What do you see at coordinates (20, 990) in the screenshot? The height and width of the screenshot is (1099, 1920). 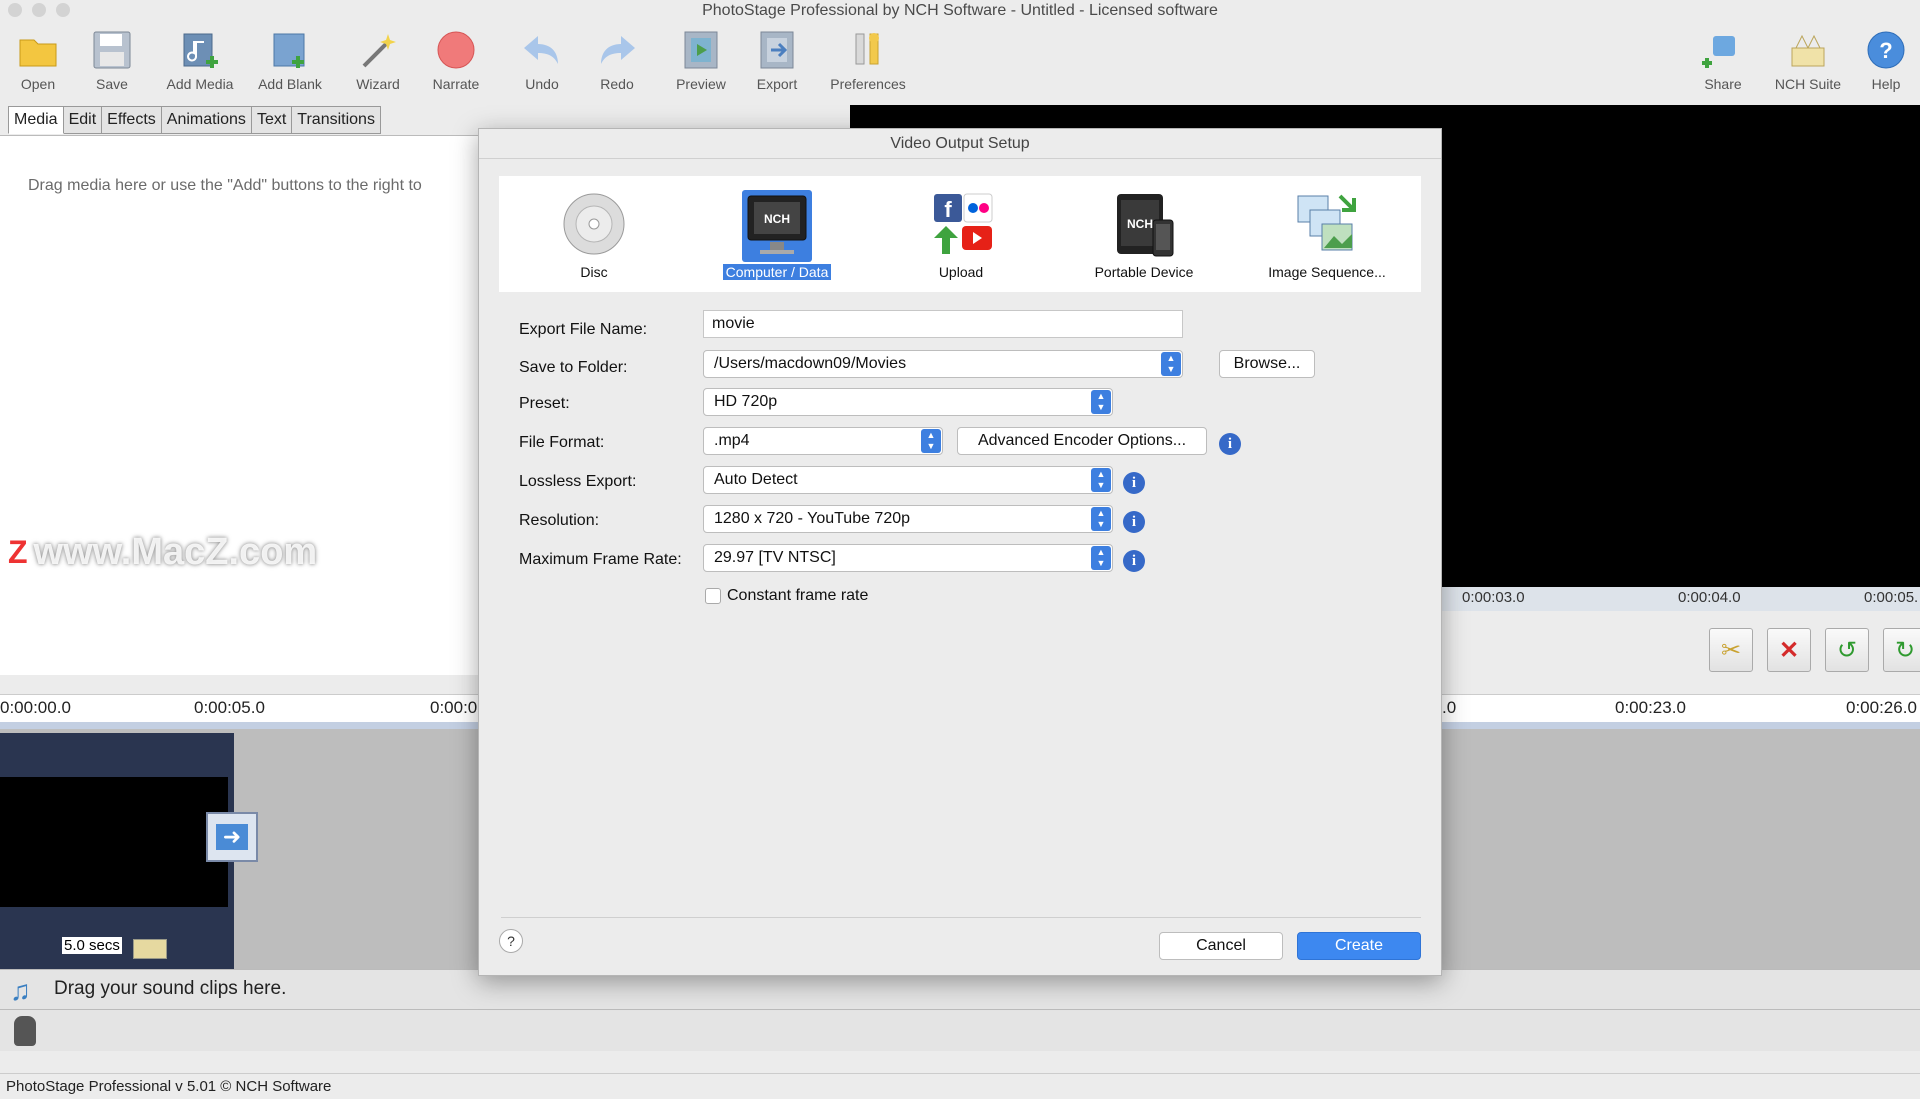 I see `music-note-icon: ♫` at bounding box center [20, 990].